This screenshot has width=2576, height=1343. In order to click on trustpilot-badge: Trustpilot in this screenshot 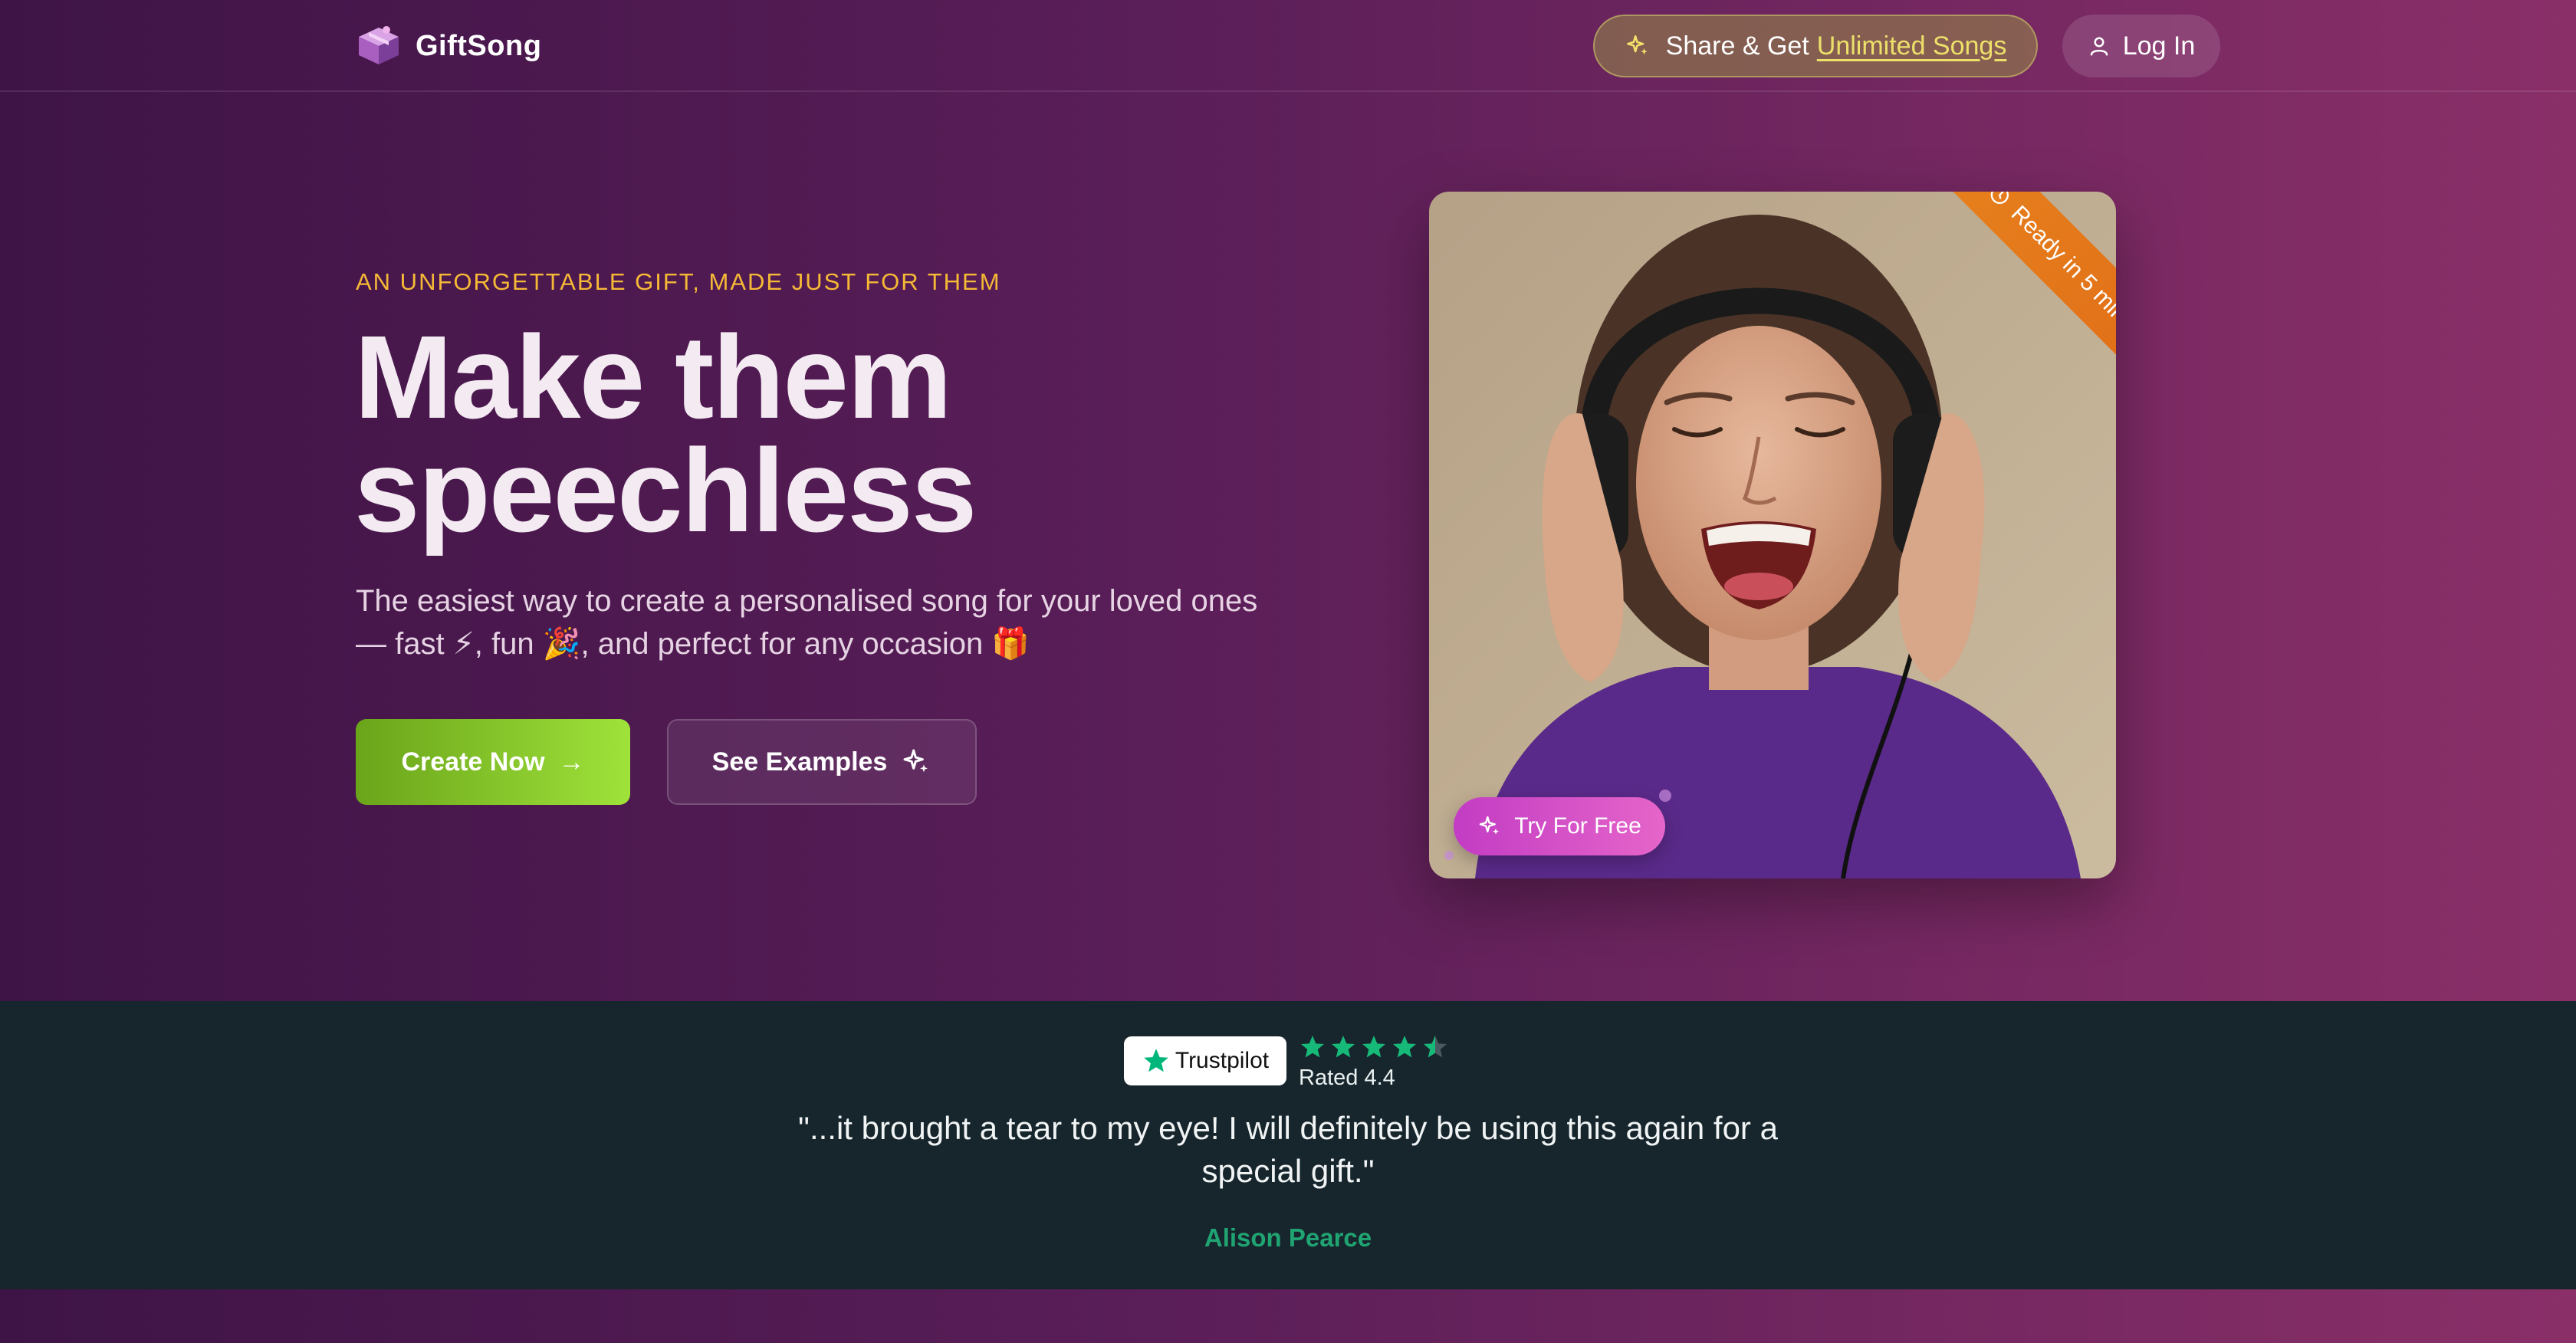, I will do `click(1205, 1061)`.